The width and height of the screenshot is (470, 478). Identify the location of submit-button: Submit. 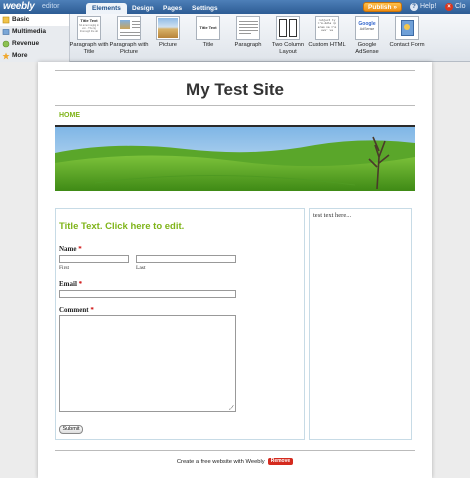
(71, 429).